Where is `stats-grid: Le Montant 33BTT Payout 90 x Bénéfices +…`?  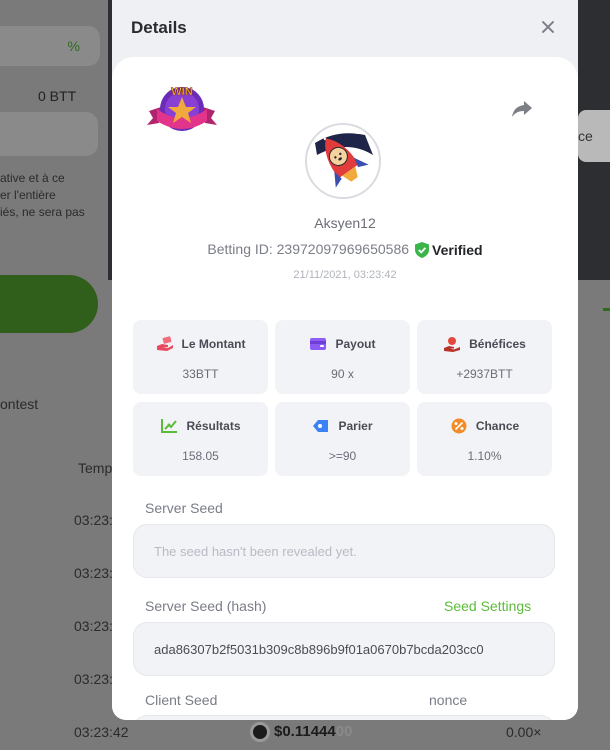
stats-grid: Le Montant 33BTT Payout 90 x Bénéfices +… is located at coordinates (344, 398).